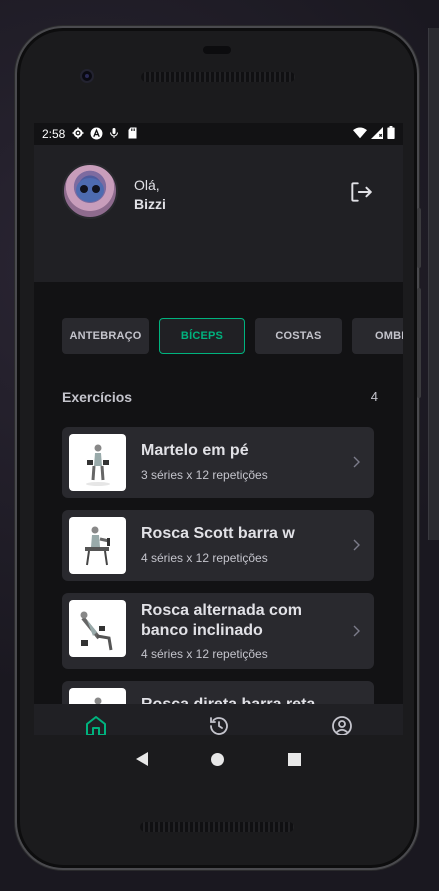  I want to click on muscle-group-list: ANTEBRAÇO BÍCEPS COSTAS OMBRO, so click(232, 336).